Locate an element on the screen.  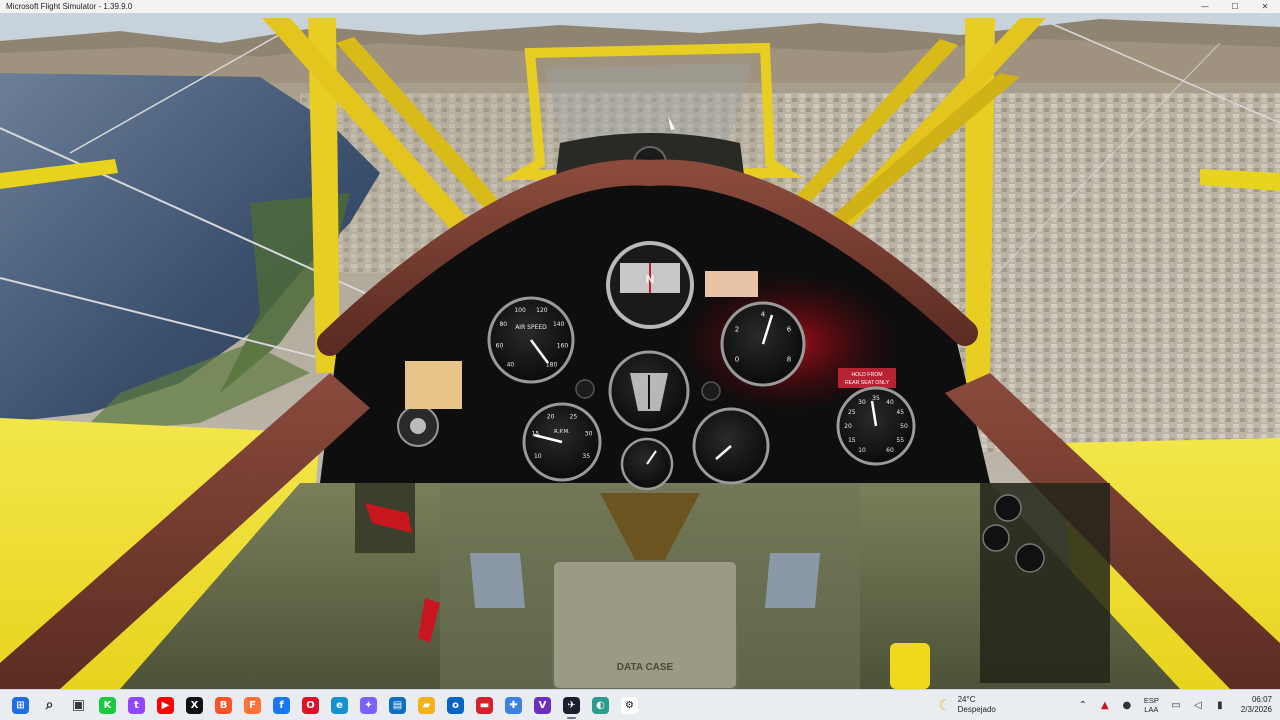
tach-tick-label: 20 is located at coordinates (551, 416).